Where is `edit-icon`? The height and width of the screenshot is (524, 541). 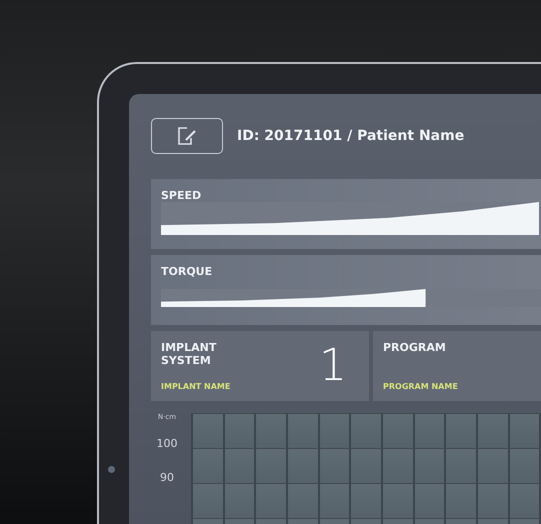
edit-icon is located at coordinates (187, 136).